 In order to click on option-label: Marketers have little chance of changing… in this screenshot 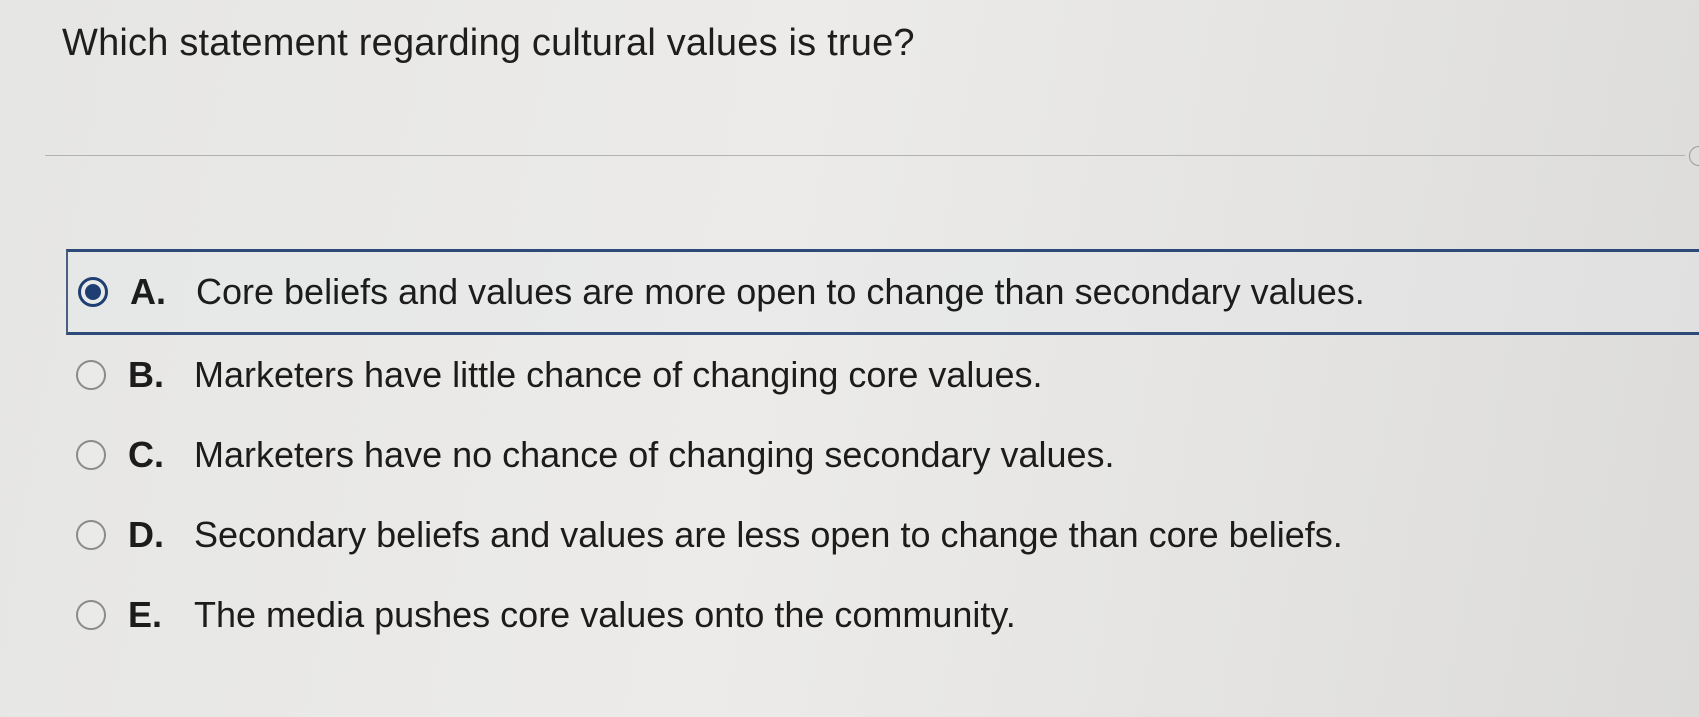, I will do `click(618, 374)`.